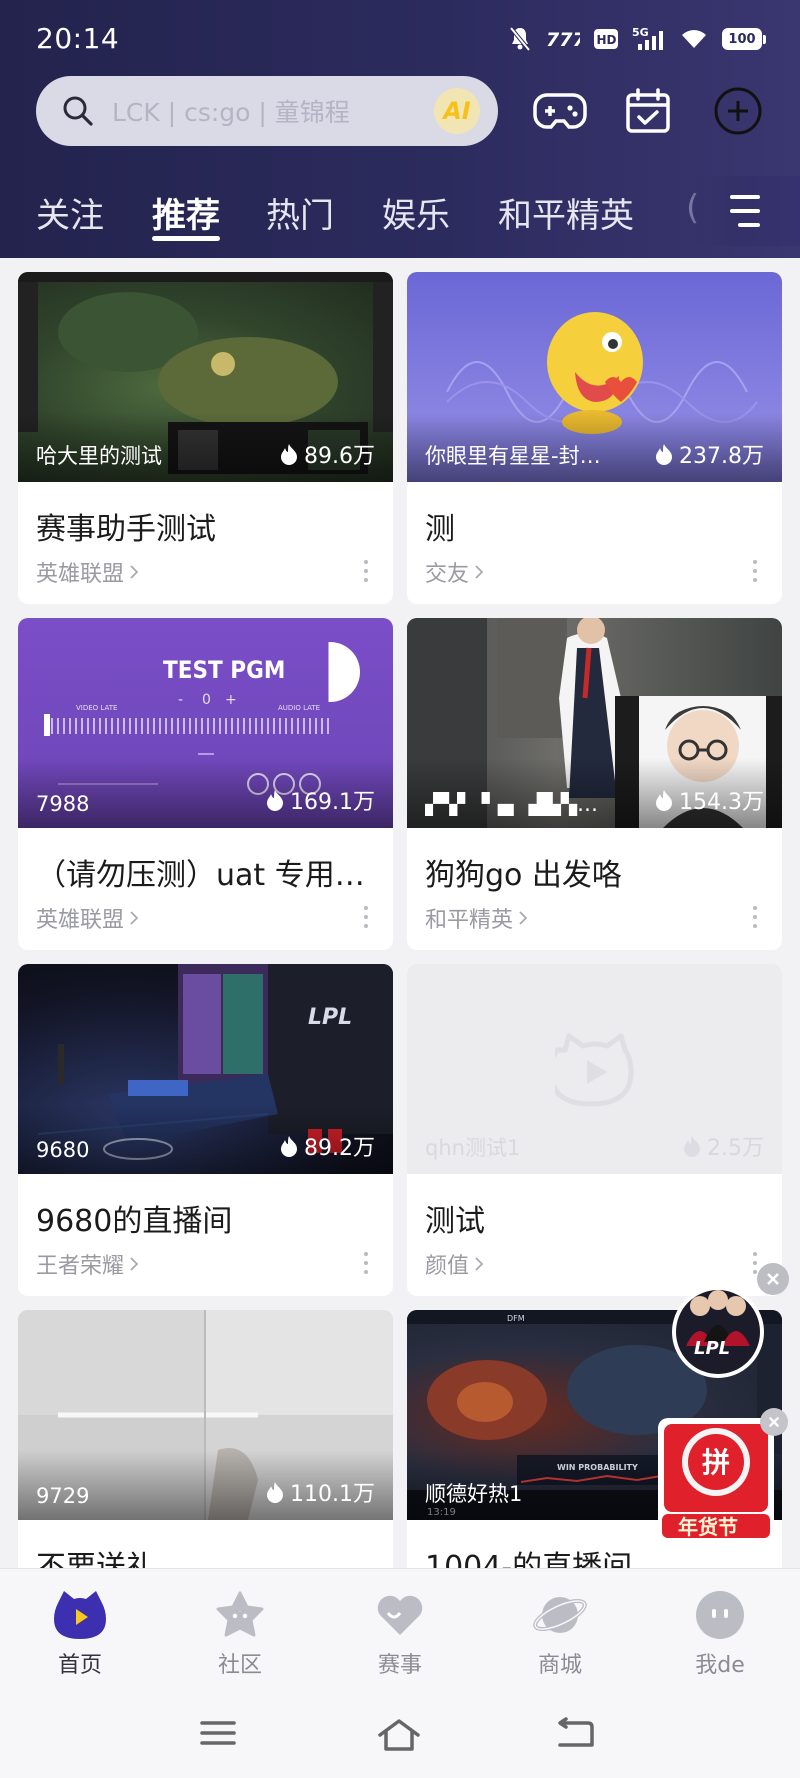 The height and width of the screenshot is (1778, 800). Describe the element at coordinates (455, 1221) in the screenshot. I see `stream-title: 测试` at that location.